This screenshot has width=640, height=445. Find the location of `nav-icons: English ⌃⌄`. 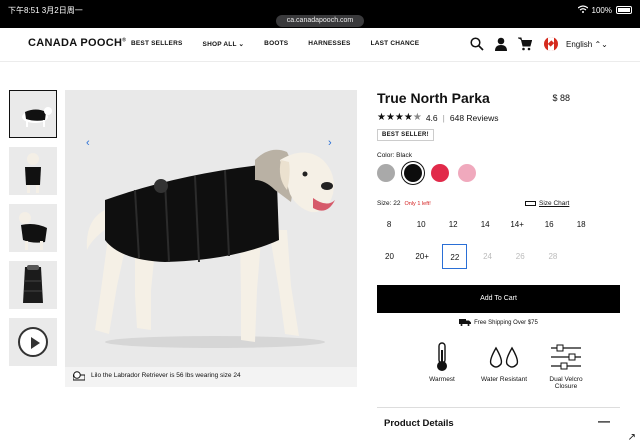

nav-icons: English ⌃⌄ is located at coordinates (539, 44).